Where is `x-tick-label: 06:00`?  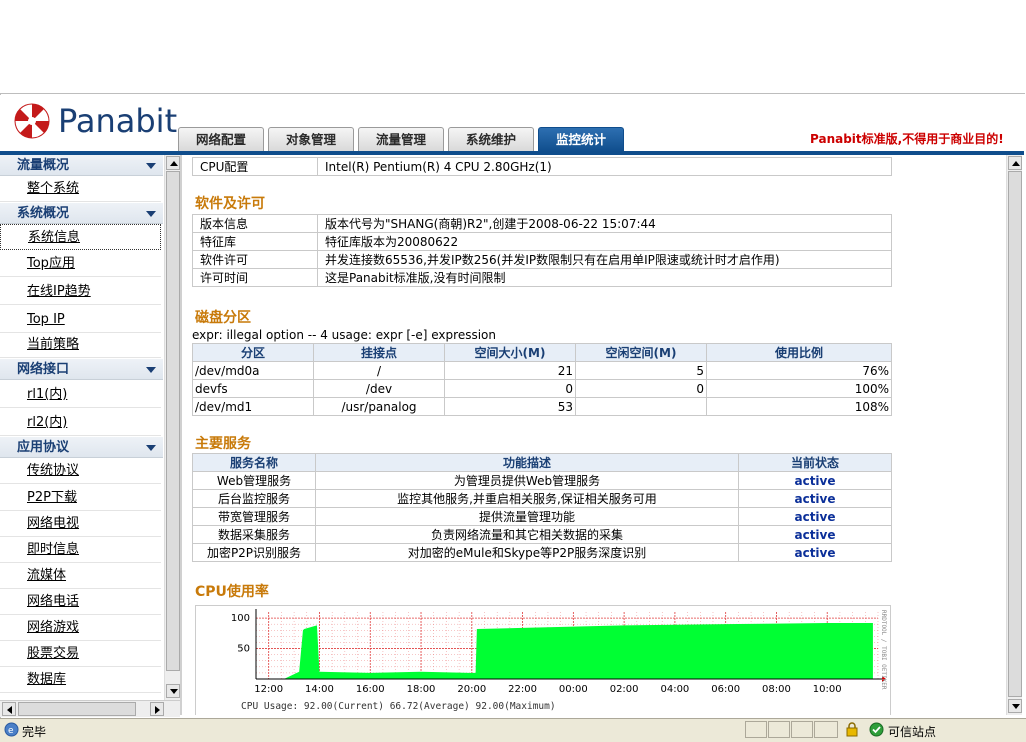
x-tick-label: 06:00 is located at coordinates (725, 689).